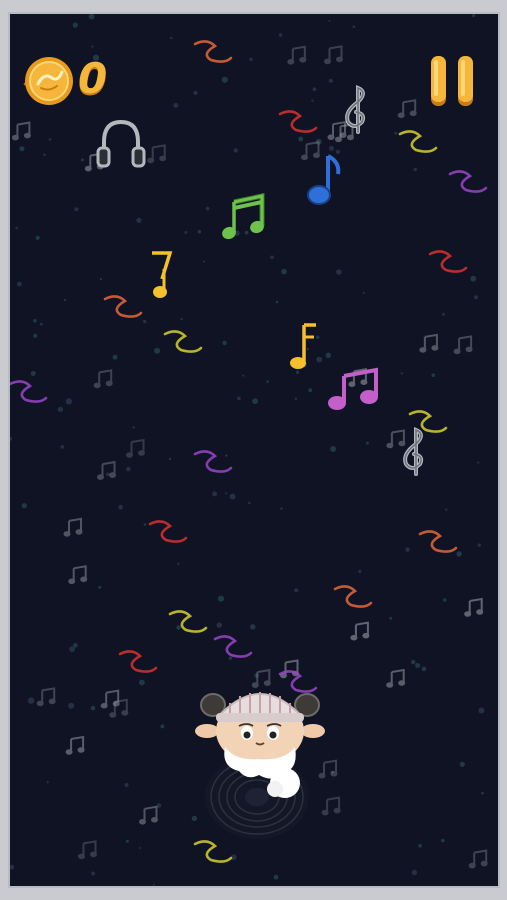 The height and width of the screenshot is (900, 507). I want to click on score-counter: 0, so click(93, 78).